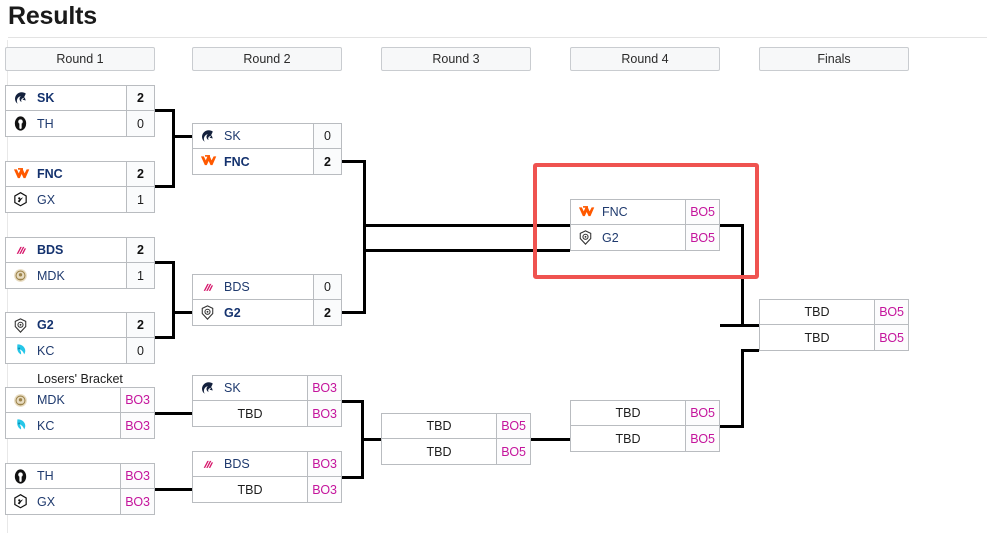  What do you see at coordinates (140, 275) in the screenshot?
I see `match-score: 1` at bounding box center [140, 275].